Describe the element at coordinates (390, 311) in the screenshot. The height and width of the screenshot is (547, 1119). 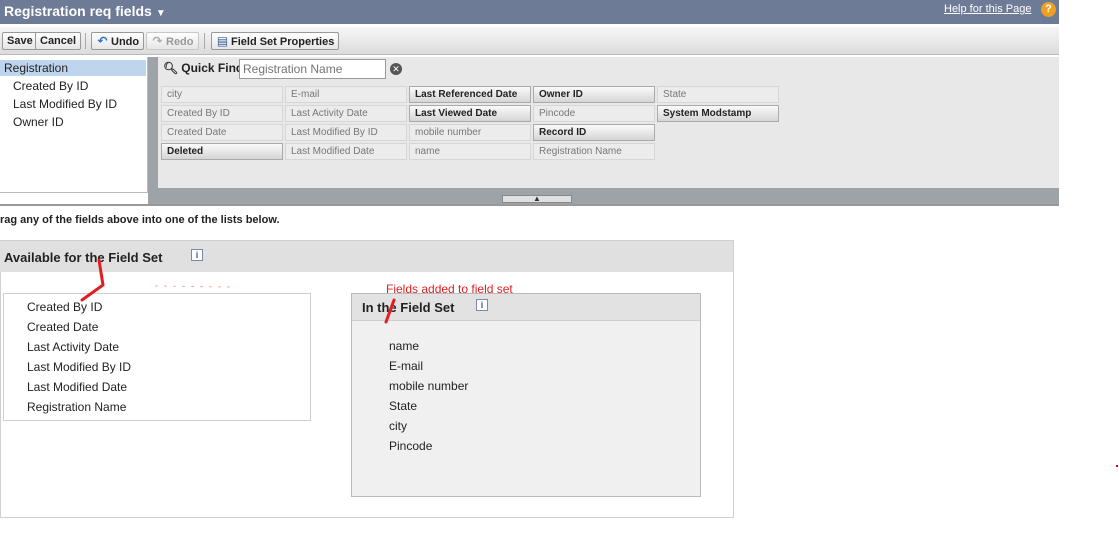
I see `annotation-arrow-right` at that location.